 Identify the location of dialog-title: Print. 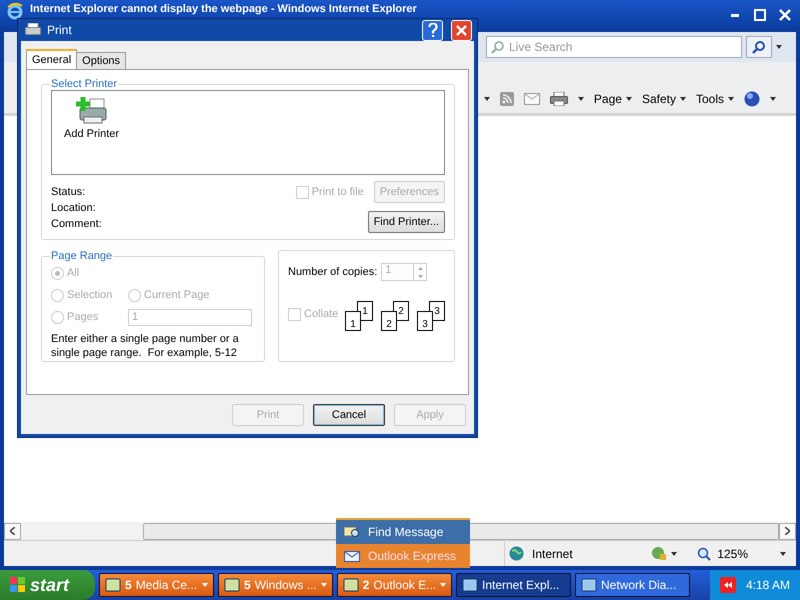
(60, 30).